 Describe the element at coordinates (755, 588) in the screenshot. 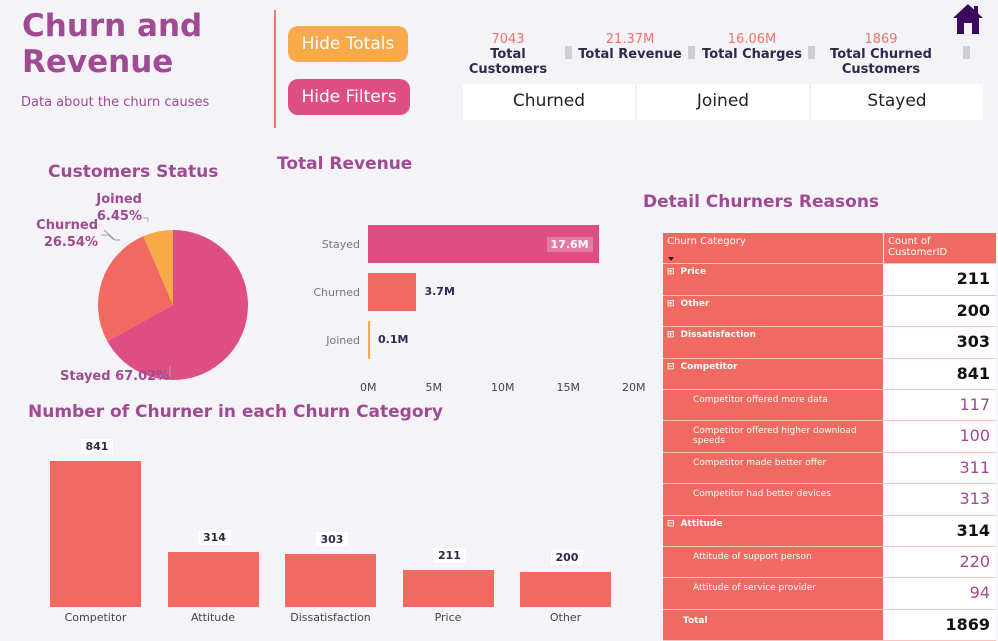

I see `category-label: Attitude of service provider` at that location.